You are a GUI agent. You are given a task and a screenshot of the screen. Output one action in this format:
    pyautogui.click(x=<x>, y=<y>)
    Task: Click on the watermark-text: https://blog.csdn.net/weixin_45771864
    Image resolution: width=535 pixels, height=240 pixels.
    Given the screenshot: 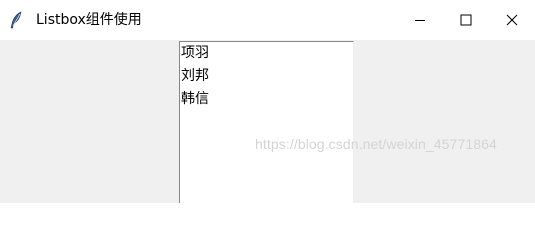 What is the action you would take?
    pyautogui.click(x=376, y=144)
    